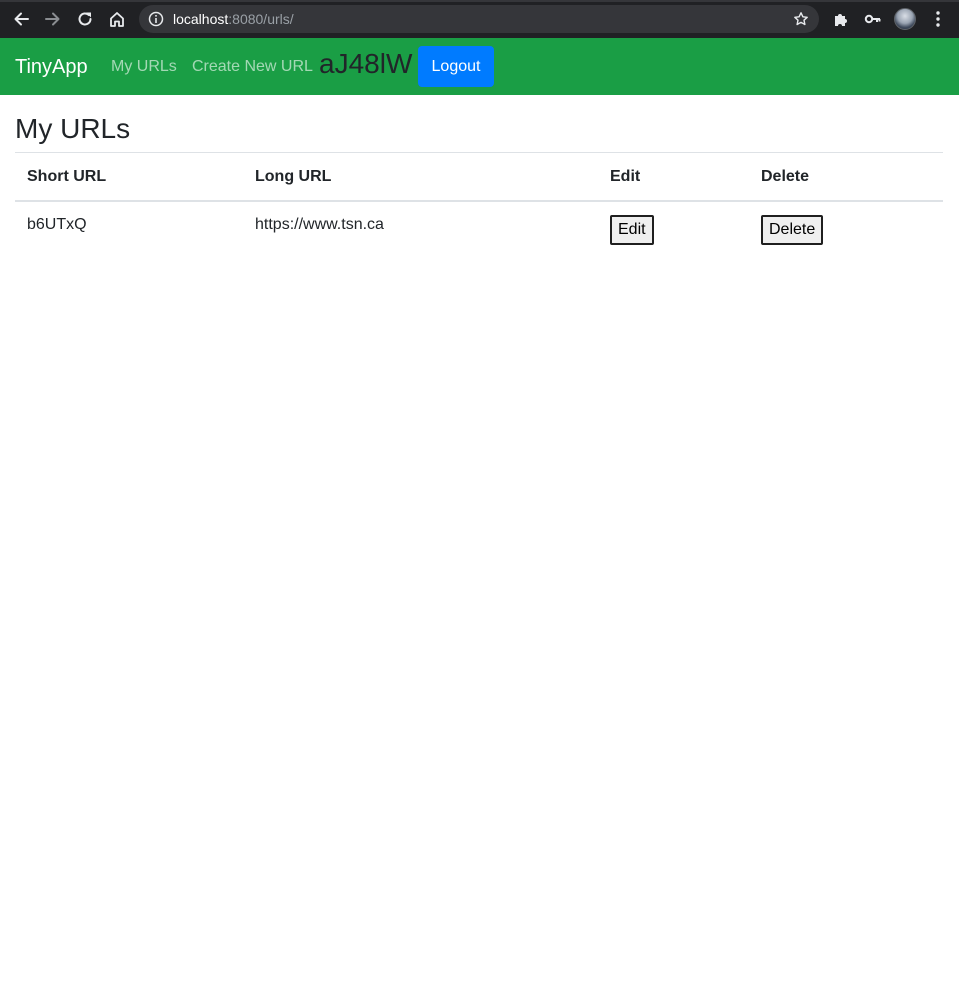 This screenshot has height=1007, width=959. Describe the element at coordinates (846, 177) in the screenshot. I see `header-delete: Delete` at that location.